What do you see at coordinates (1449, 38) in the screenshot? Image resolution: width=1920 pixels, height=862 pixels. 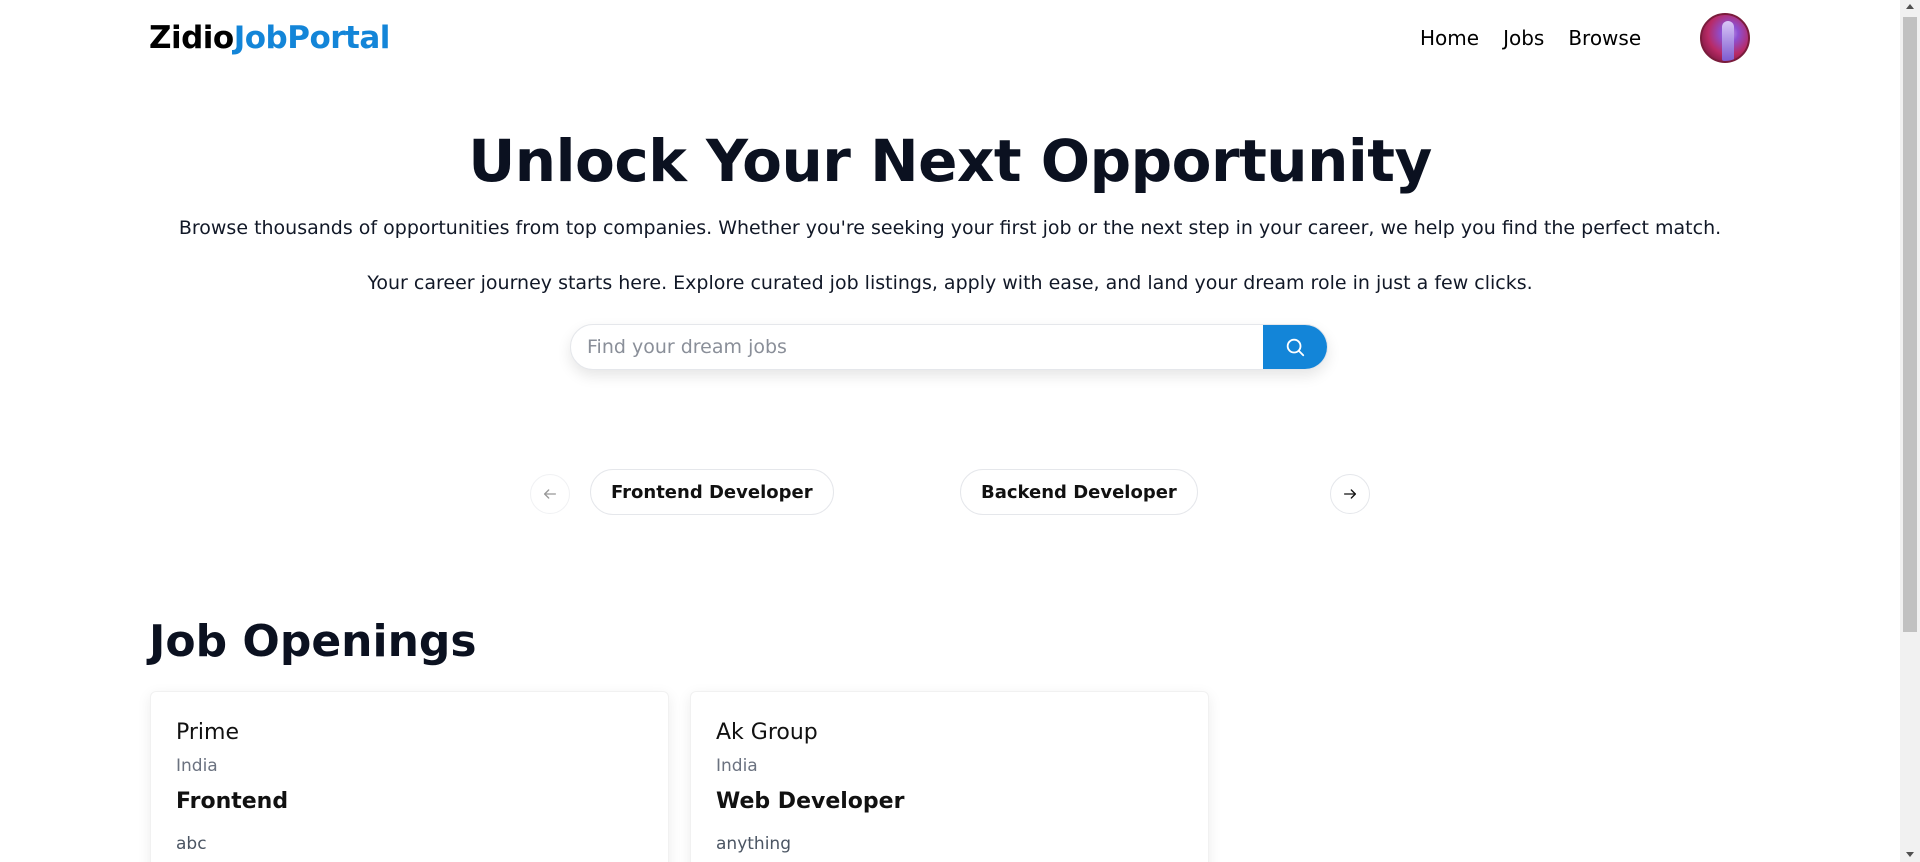 I see `nav-link-home: Home` at bounding box center [1449, 38].